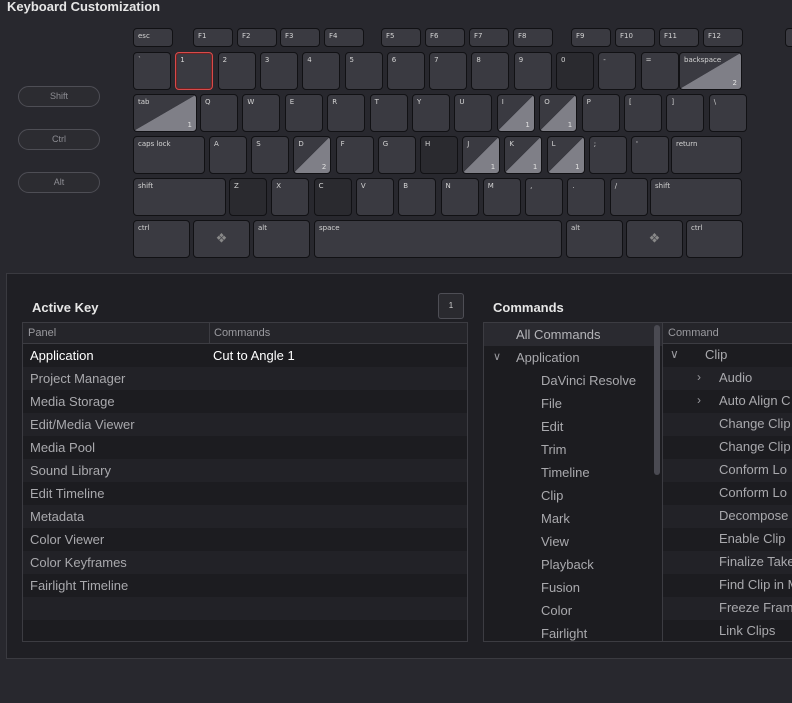  I want to click on key-u: U, so click(473, 113).